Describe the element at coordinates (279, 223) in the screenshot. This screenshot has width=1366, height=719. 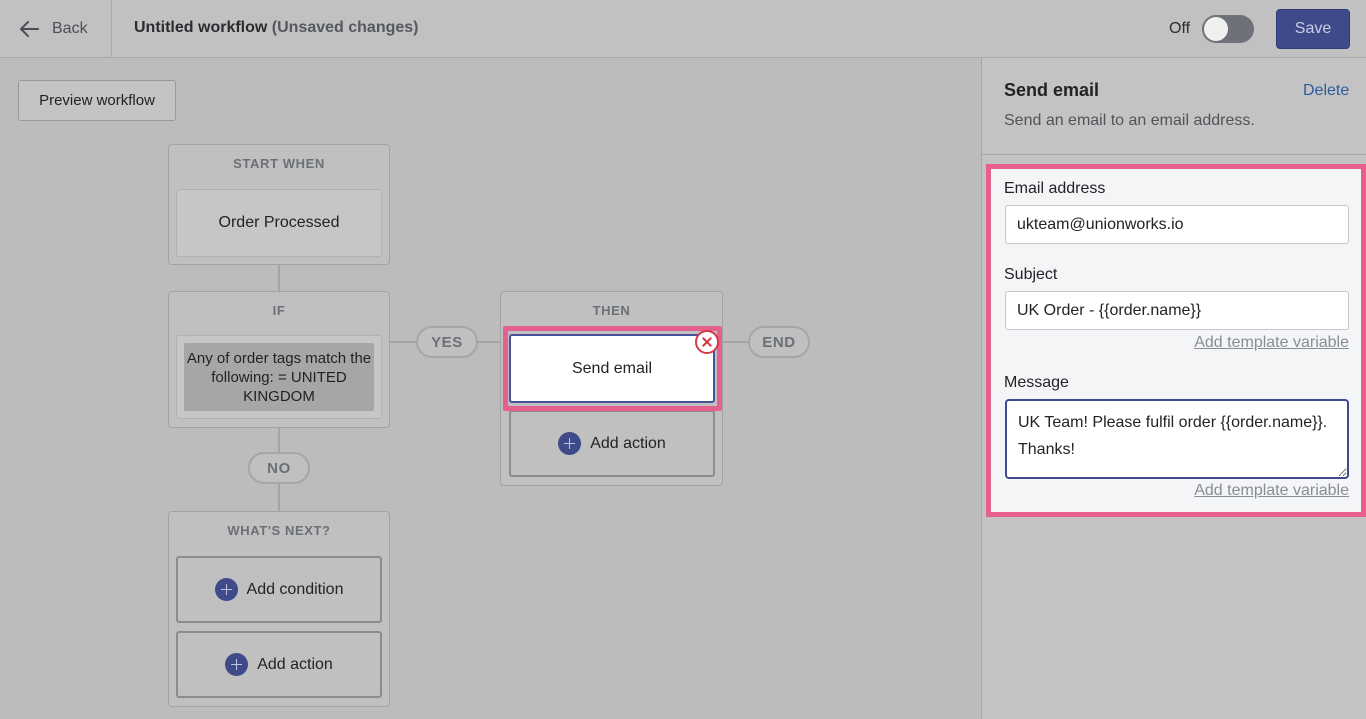
I see `trigger-order-processed: Order Processed` at that location.